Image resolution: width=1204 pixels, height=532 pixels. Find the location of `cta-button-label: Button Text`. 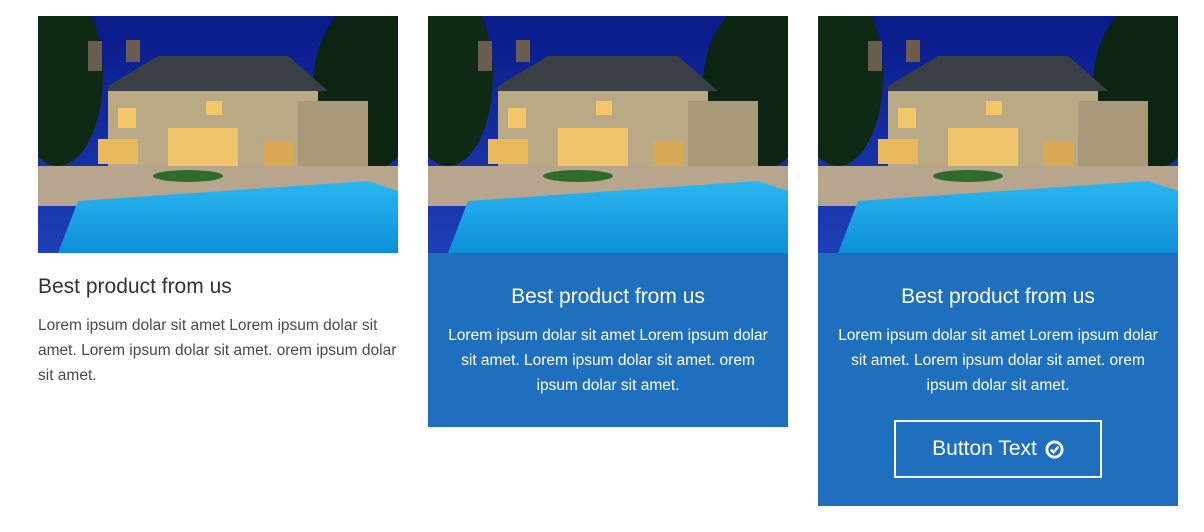

cta-button-label: Button Text is located at coordinates (984, 448).